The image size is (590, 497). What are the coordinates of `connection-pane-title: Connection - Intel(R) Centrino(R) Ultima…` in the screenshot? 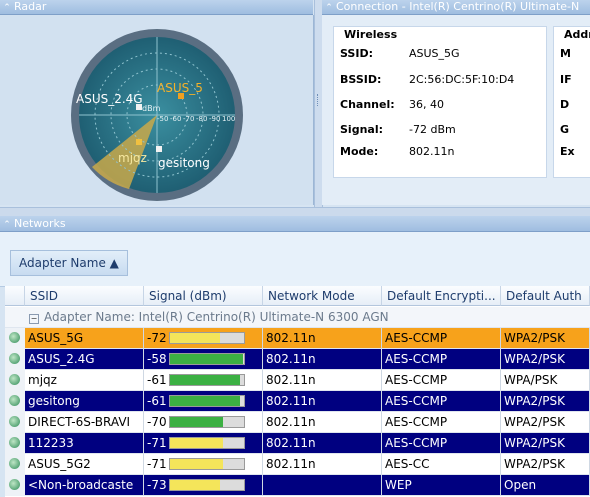 It's located at (458, 6).